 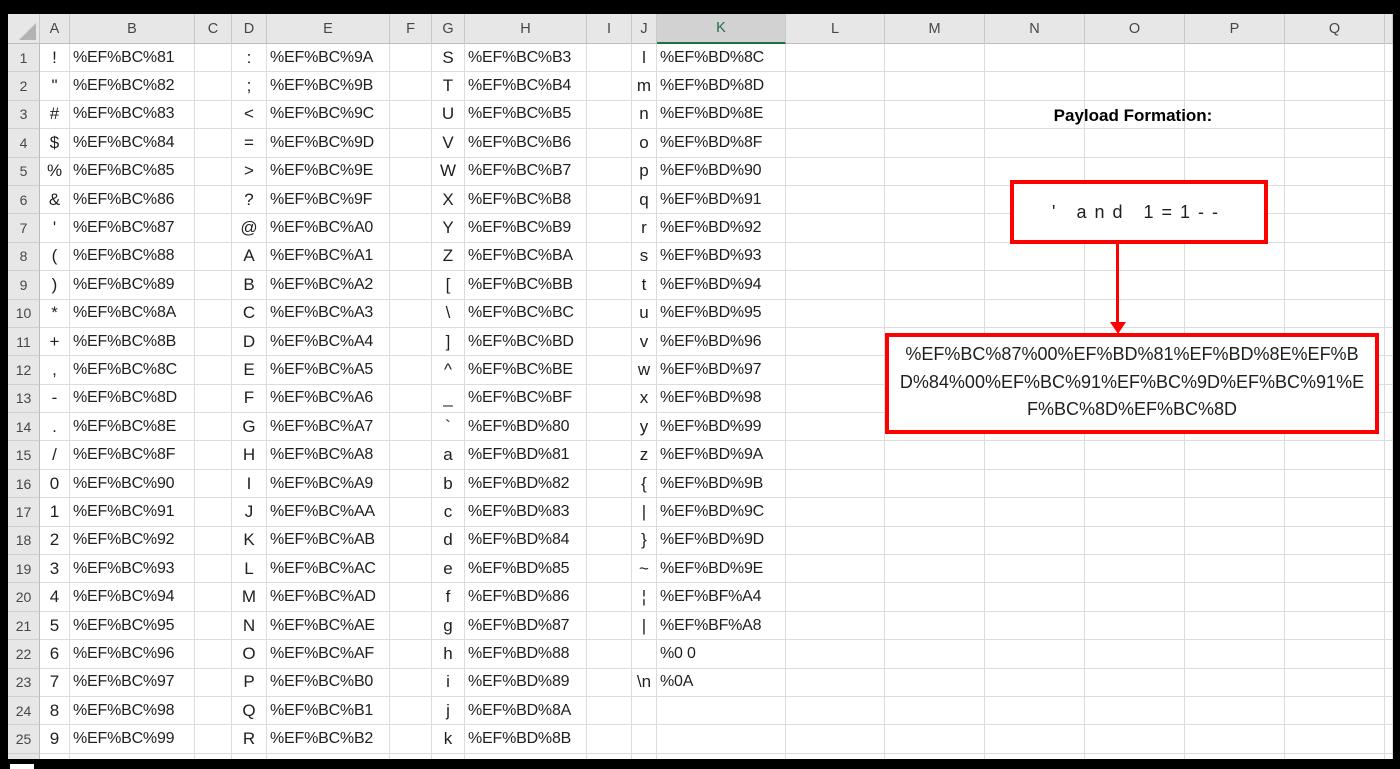 I want to click on cell-N8, so click(x=1035, y=257).